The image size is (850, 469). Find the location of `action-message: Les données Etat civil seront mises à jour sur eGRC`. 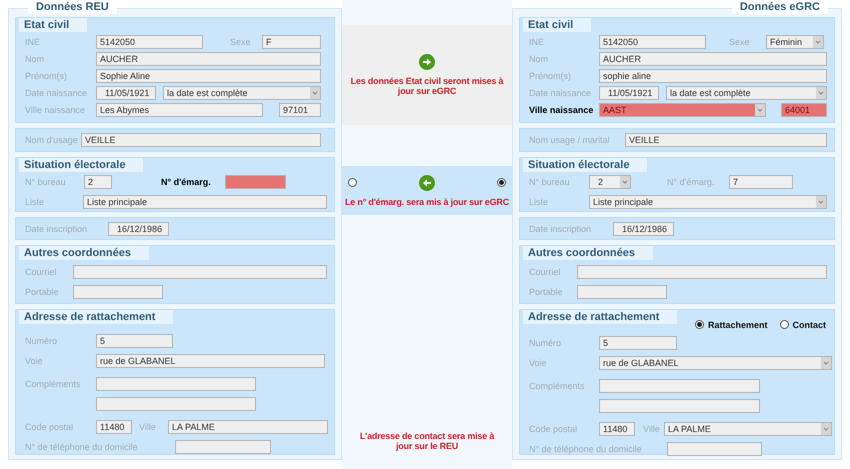

action-message: Les données Etat civil seront mises à jour sur eGRC is located at coordinates (427, 86).